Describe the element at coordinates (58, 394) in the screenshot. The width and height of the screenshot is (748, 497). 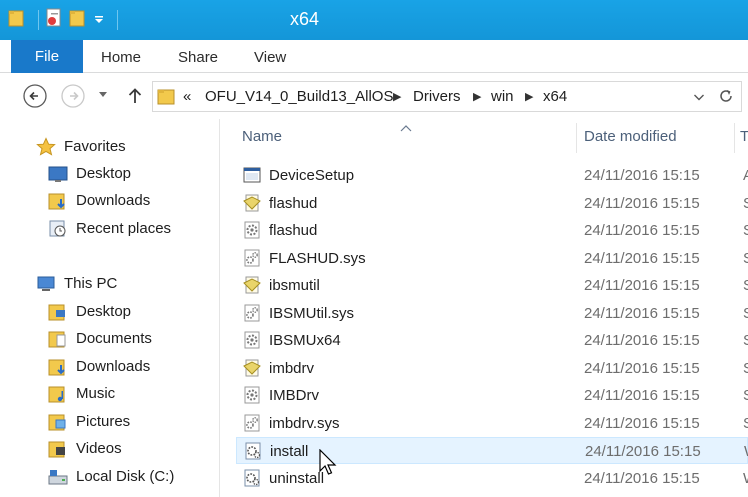
I see `music-folder-icon` at that location.